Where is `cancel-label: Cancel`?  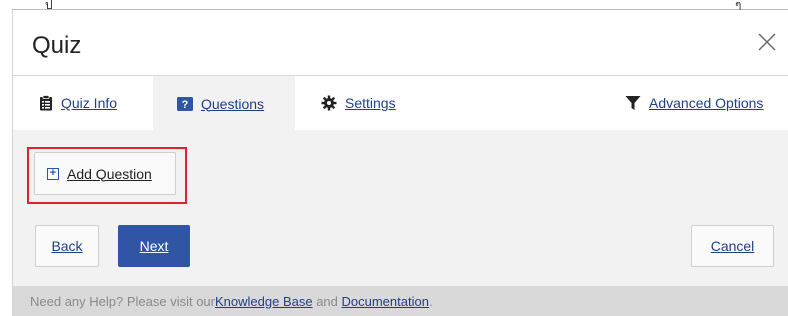 cancel-label: Cancel is located at coordinates (732, 246).